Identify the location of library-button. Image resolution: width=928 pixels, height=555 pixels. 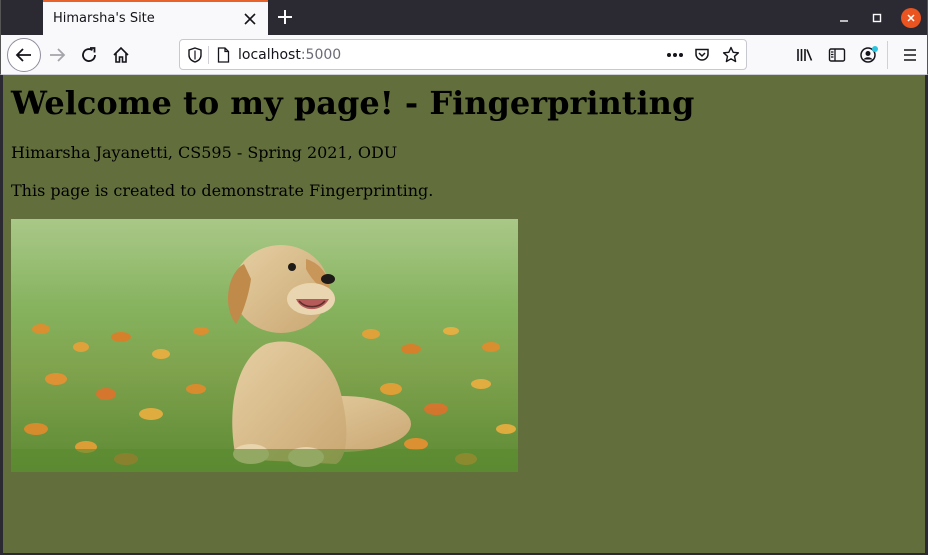
(805, 55).